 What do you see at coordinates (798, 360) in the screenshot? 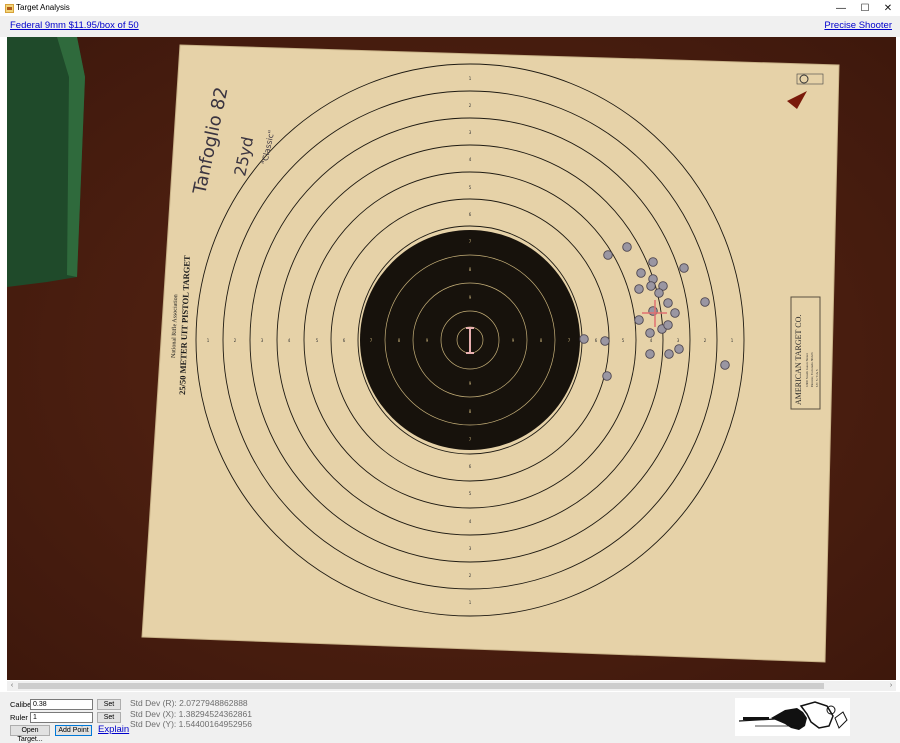
I see `maker-name: AMERICAN TARGET CO.` at bounding box center [798, 360].